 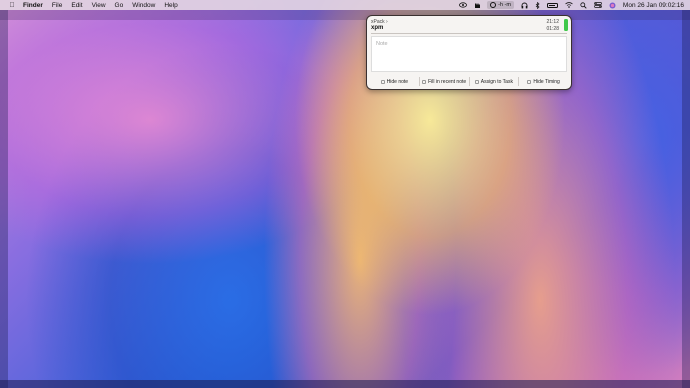 What do you see at coordinates (653, 5) in the screenshot?
I see `menu-bar-clock: Mon 26 Jan 09:02:16` at bounding box center [653, 5].